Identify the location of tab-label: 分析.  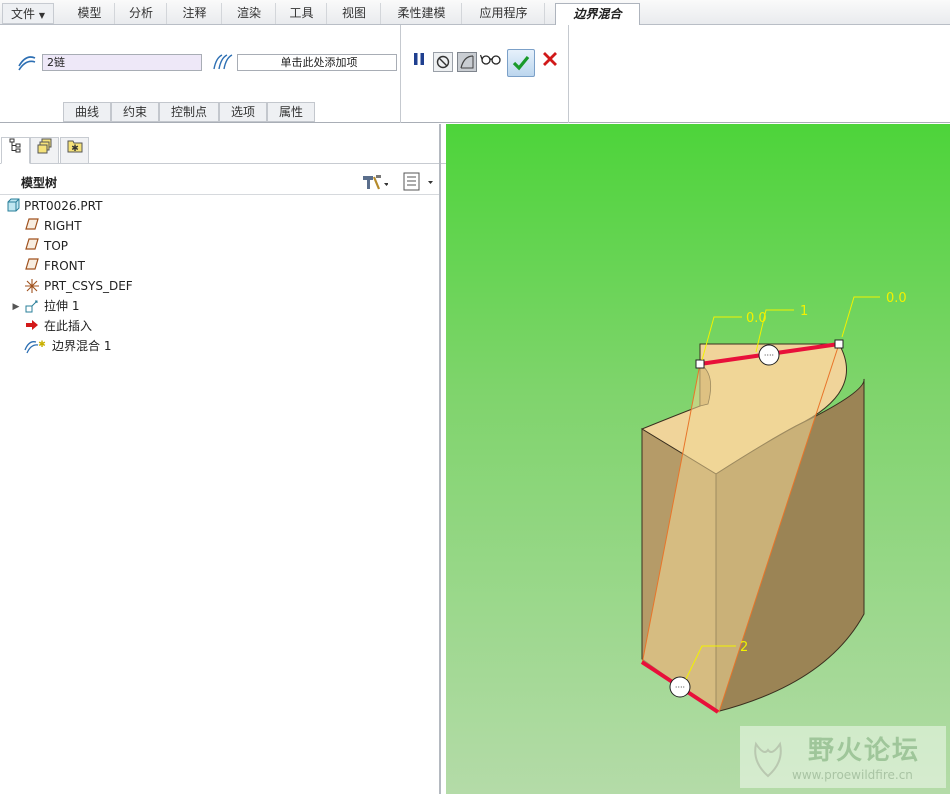
(140, 13).